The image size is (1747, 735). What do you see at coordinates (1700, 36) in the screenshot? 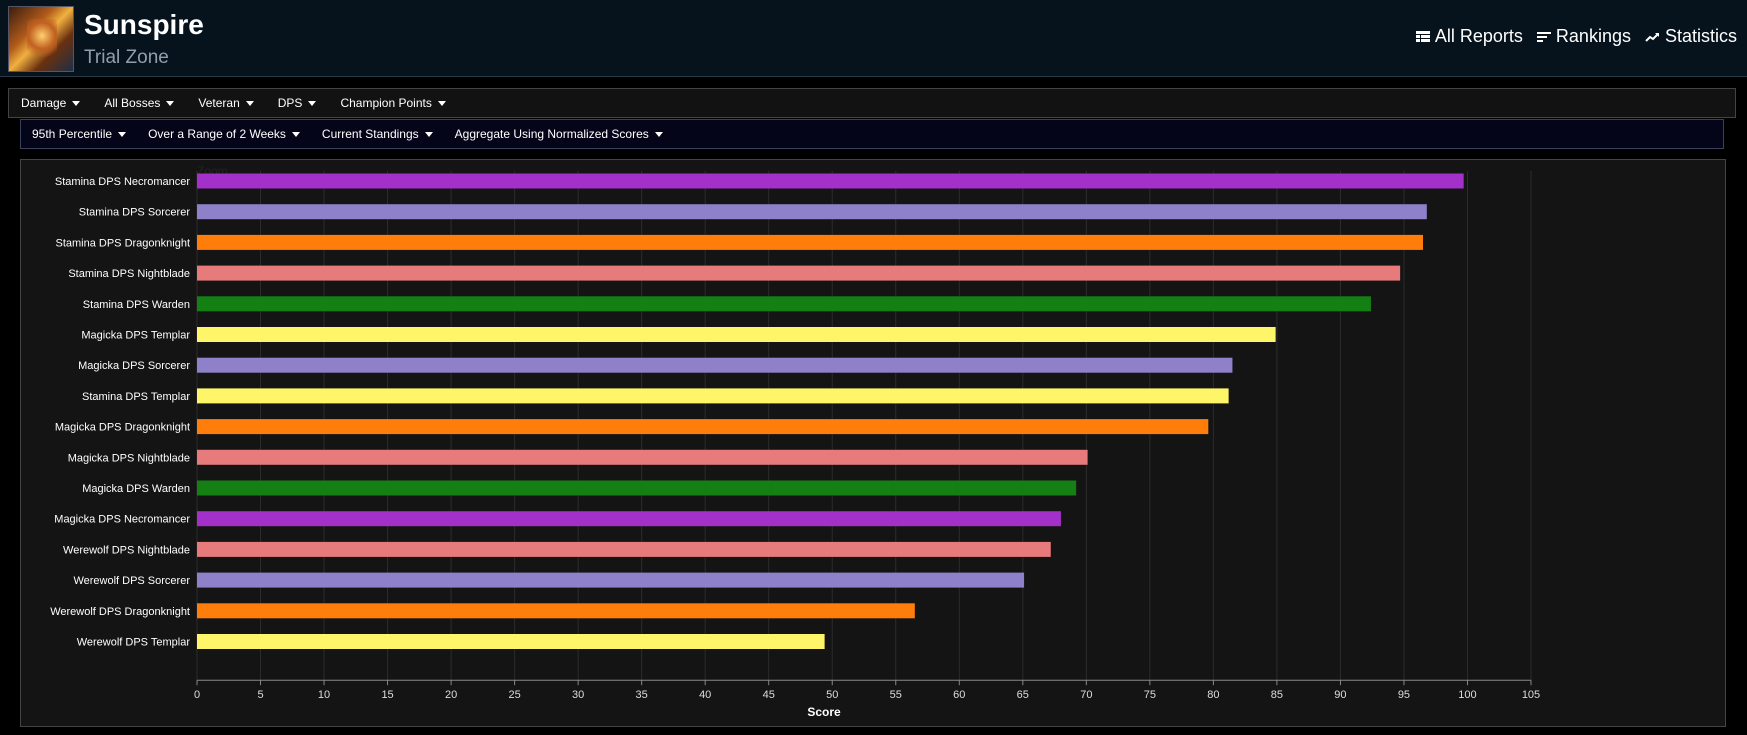
I see `nav-statistics-label: Statistics` at bounding box center [1700, 36].